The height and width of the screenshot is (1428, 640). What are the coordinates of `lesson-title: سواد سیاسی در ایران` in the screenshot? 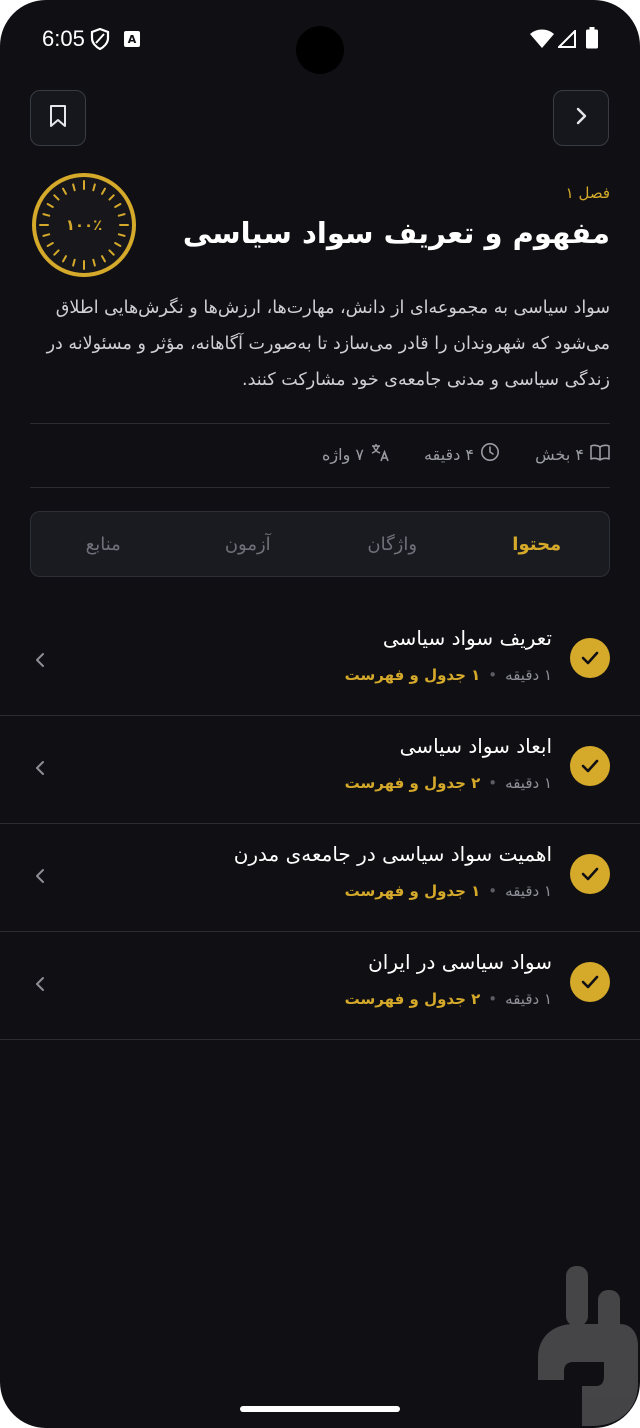 It's located at (460, 962).